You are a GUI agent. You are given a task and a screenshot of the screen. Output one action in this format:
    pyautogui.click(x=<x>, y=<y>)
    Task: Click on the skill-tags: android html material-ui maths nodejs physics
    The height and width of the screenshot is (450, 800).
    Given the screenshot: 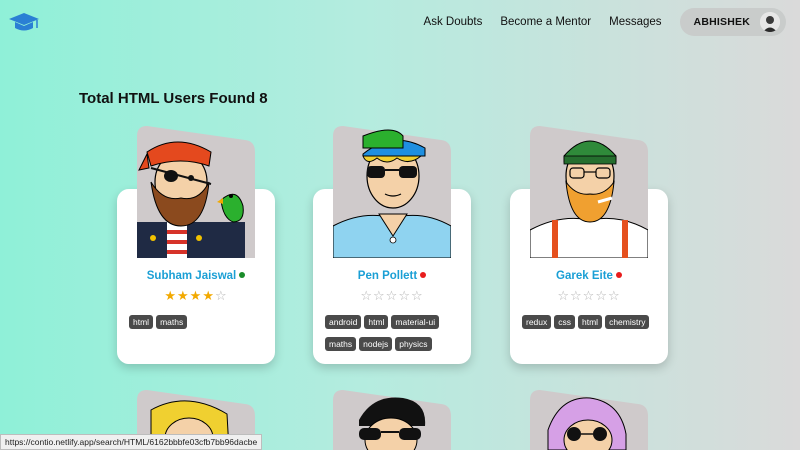 What is the action you would take?
    pyautogui.click(x=395, y=334)
    